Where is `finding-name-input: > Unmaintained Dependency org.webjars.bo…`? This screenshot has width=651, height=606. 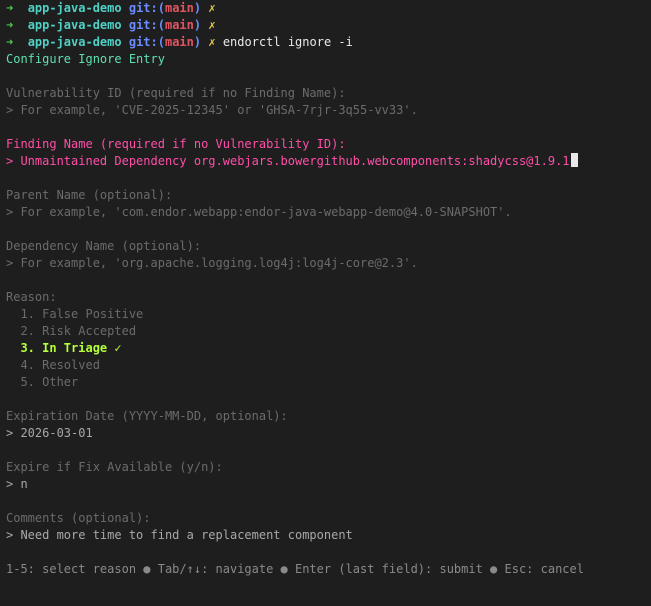 finding-name-input: > Unmaintained Dependency org.webjars.bo… is located at coordinates (325, 161).